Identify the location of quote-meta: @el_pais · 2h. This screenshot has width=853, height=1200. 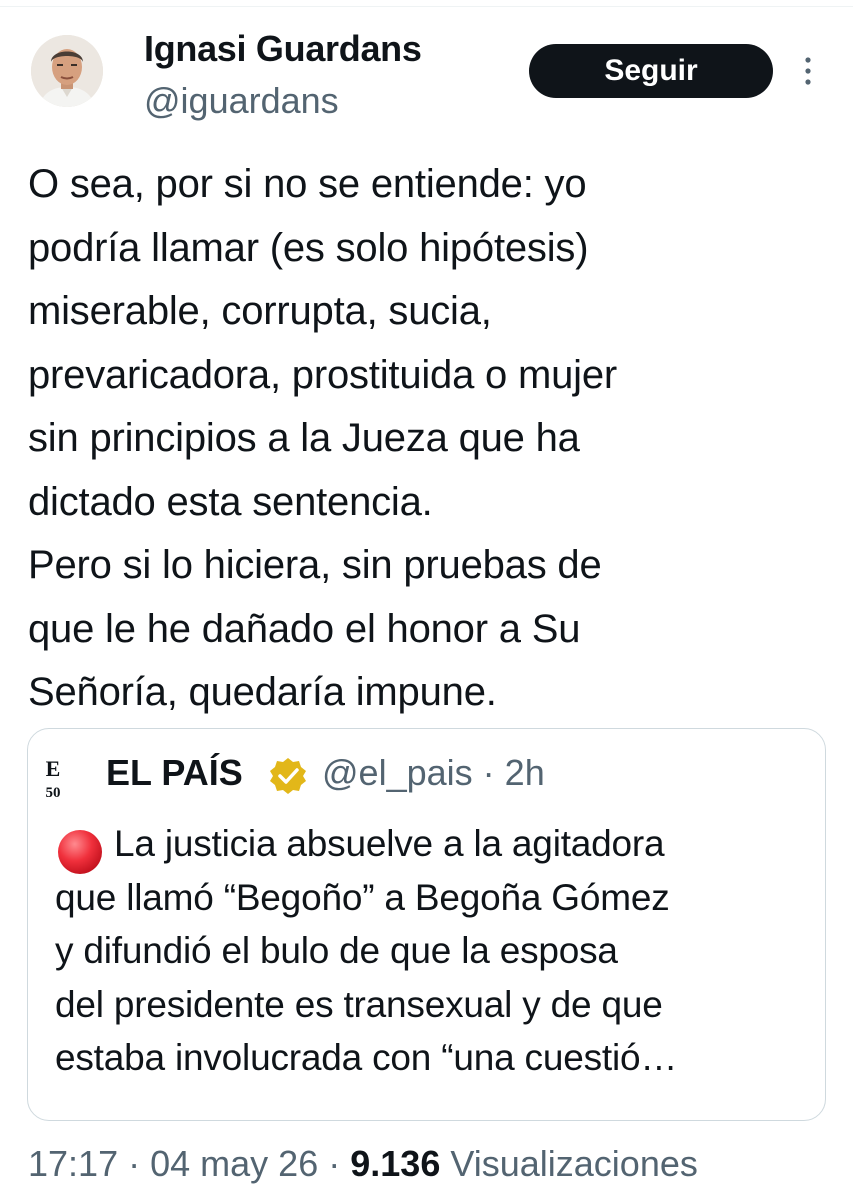
(433, 773).